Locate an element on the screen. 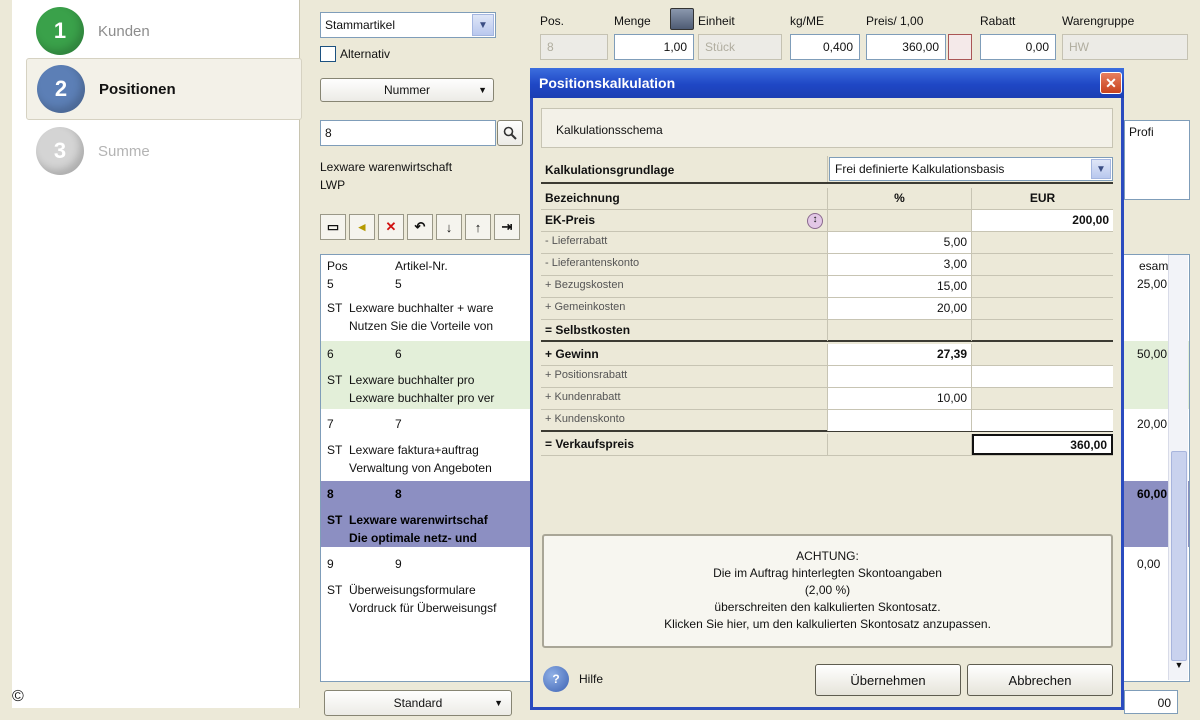 This screenshot has width=1200, height=720. alternative-label: Alternativ is located at coordinates (365, 54).